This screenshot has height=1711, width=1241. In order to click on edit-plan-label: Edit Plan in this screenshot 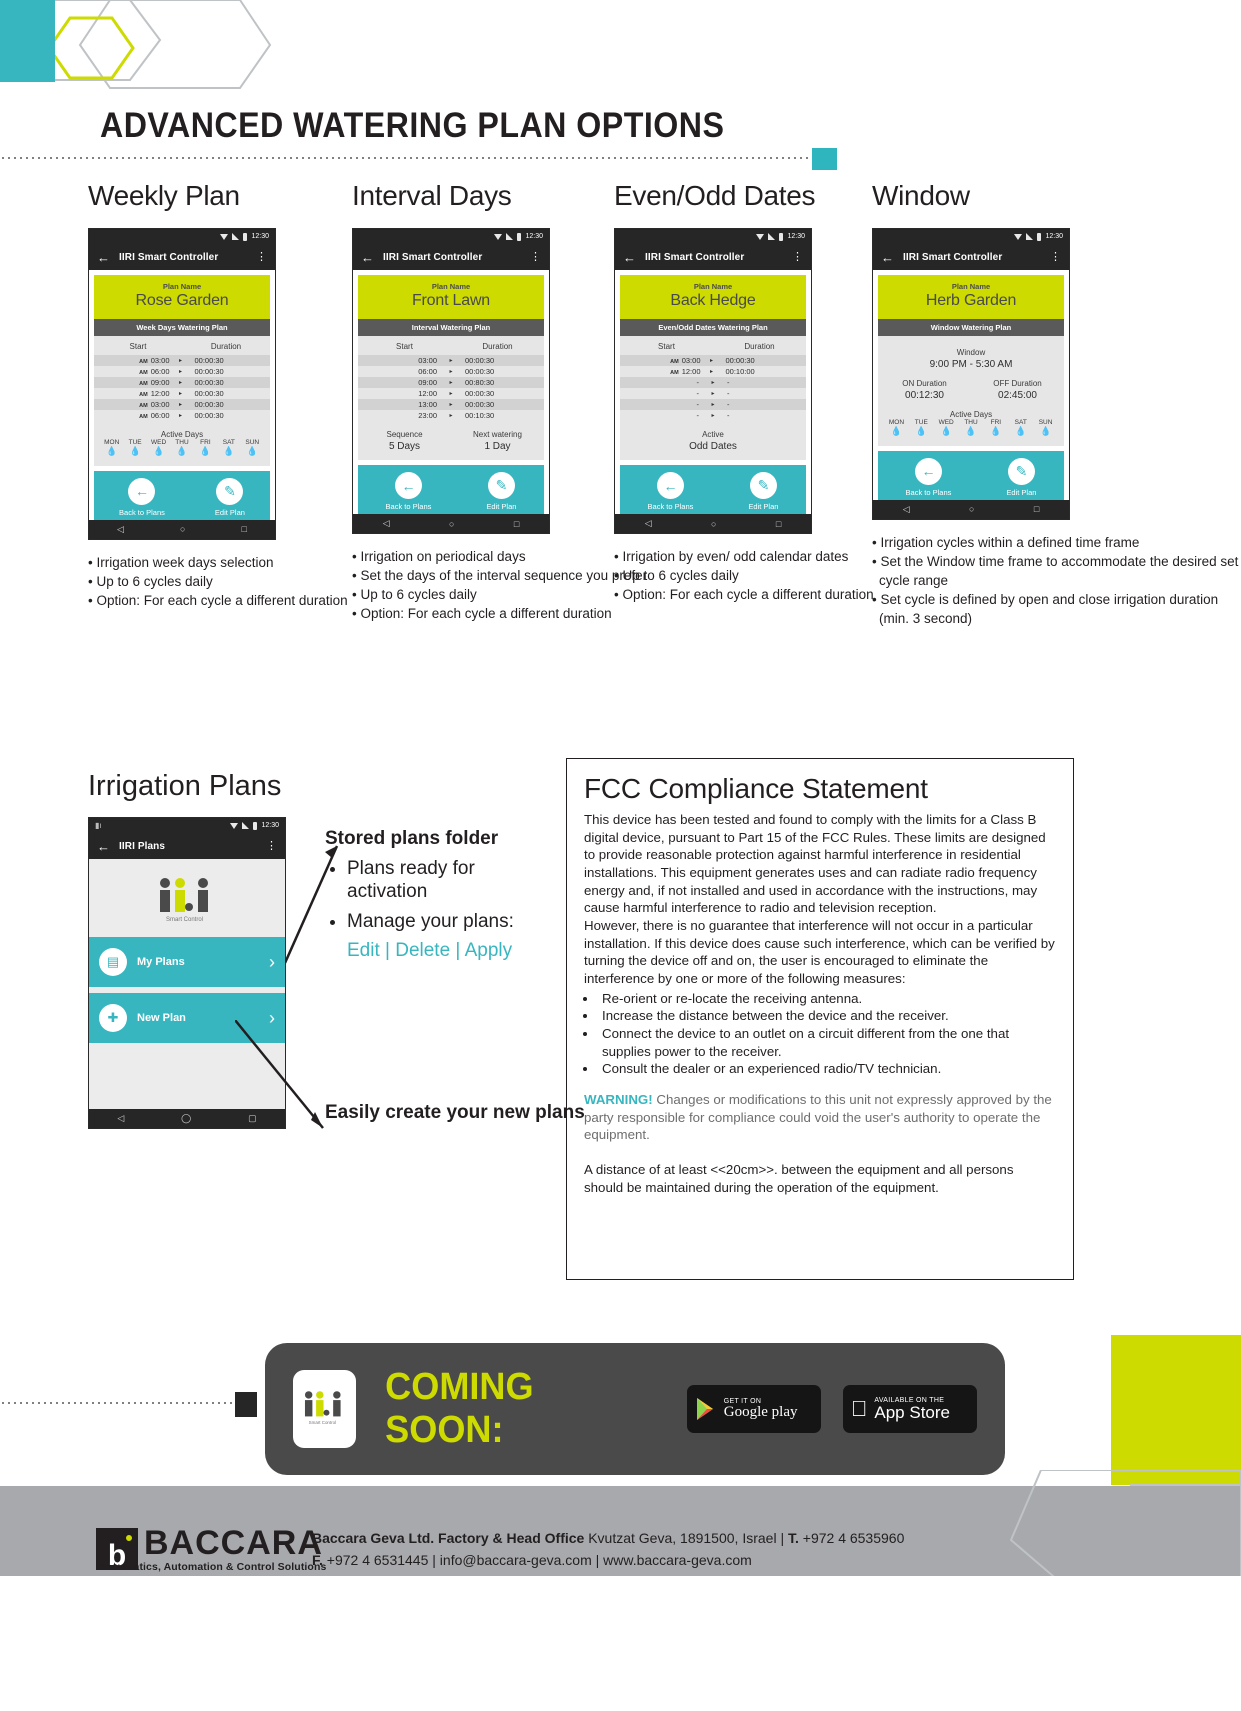, I will do `click(229, 512)`.